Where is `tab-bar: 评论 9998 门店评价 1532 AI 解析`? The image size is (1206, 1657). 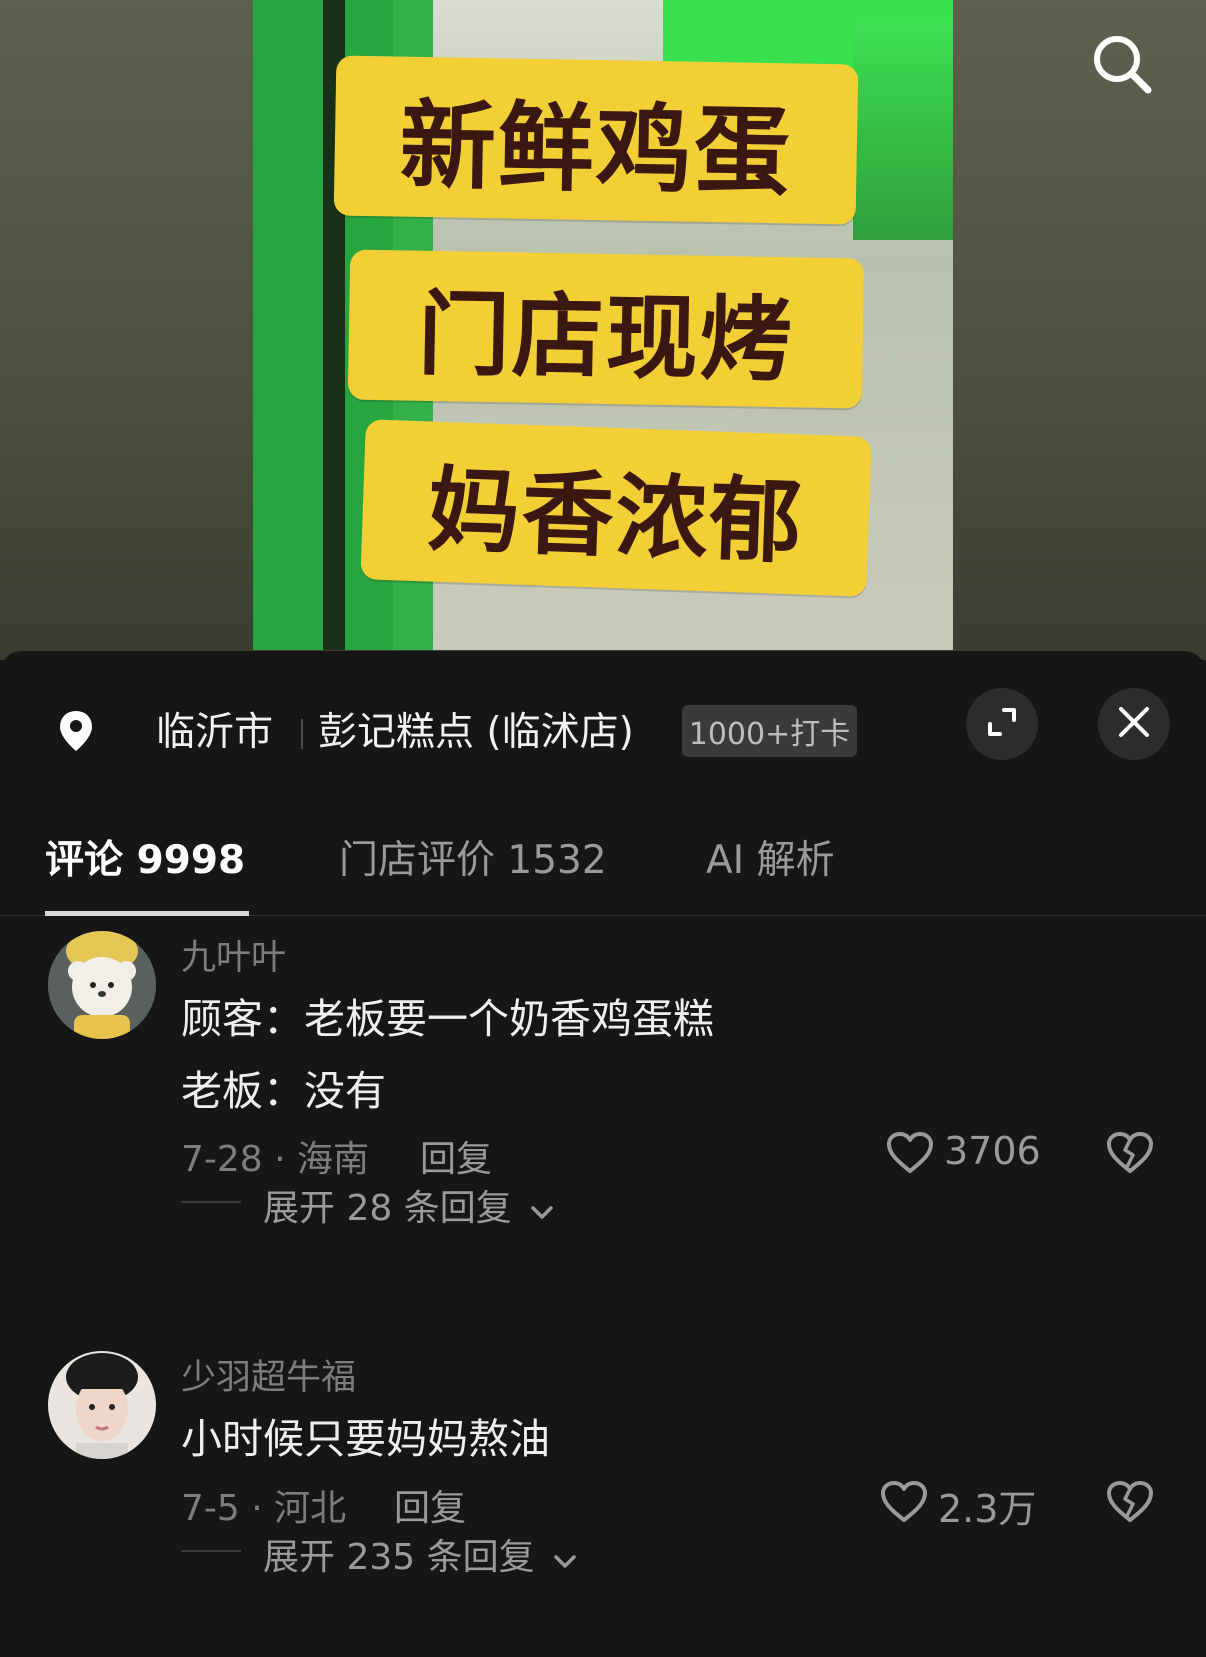
tab-bar: 评论 9998 门店评价 1532 AI 解析 is located at coordinates (603, 864).